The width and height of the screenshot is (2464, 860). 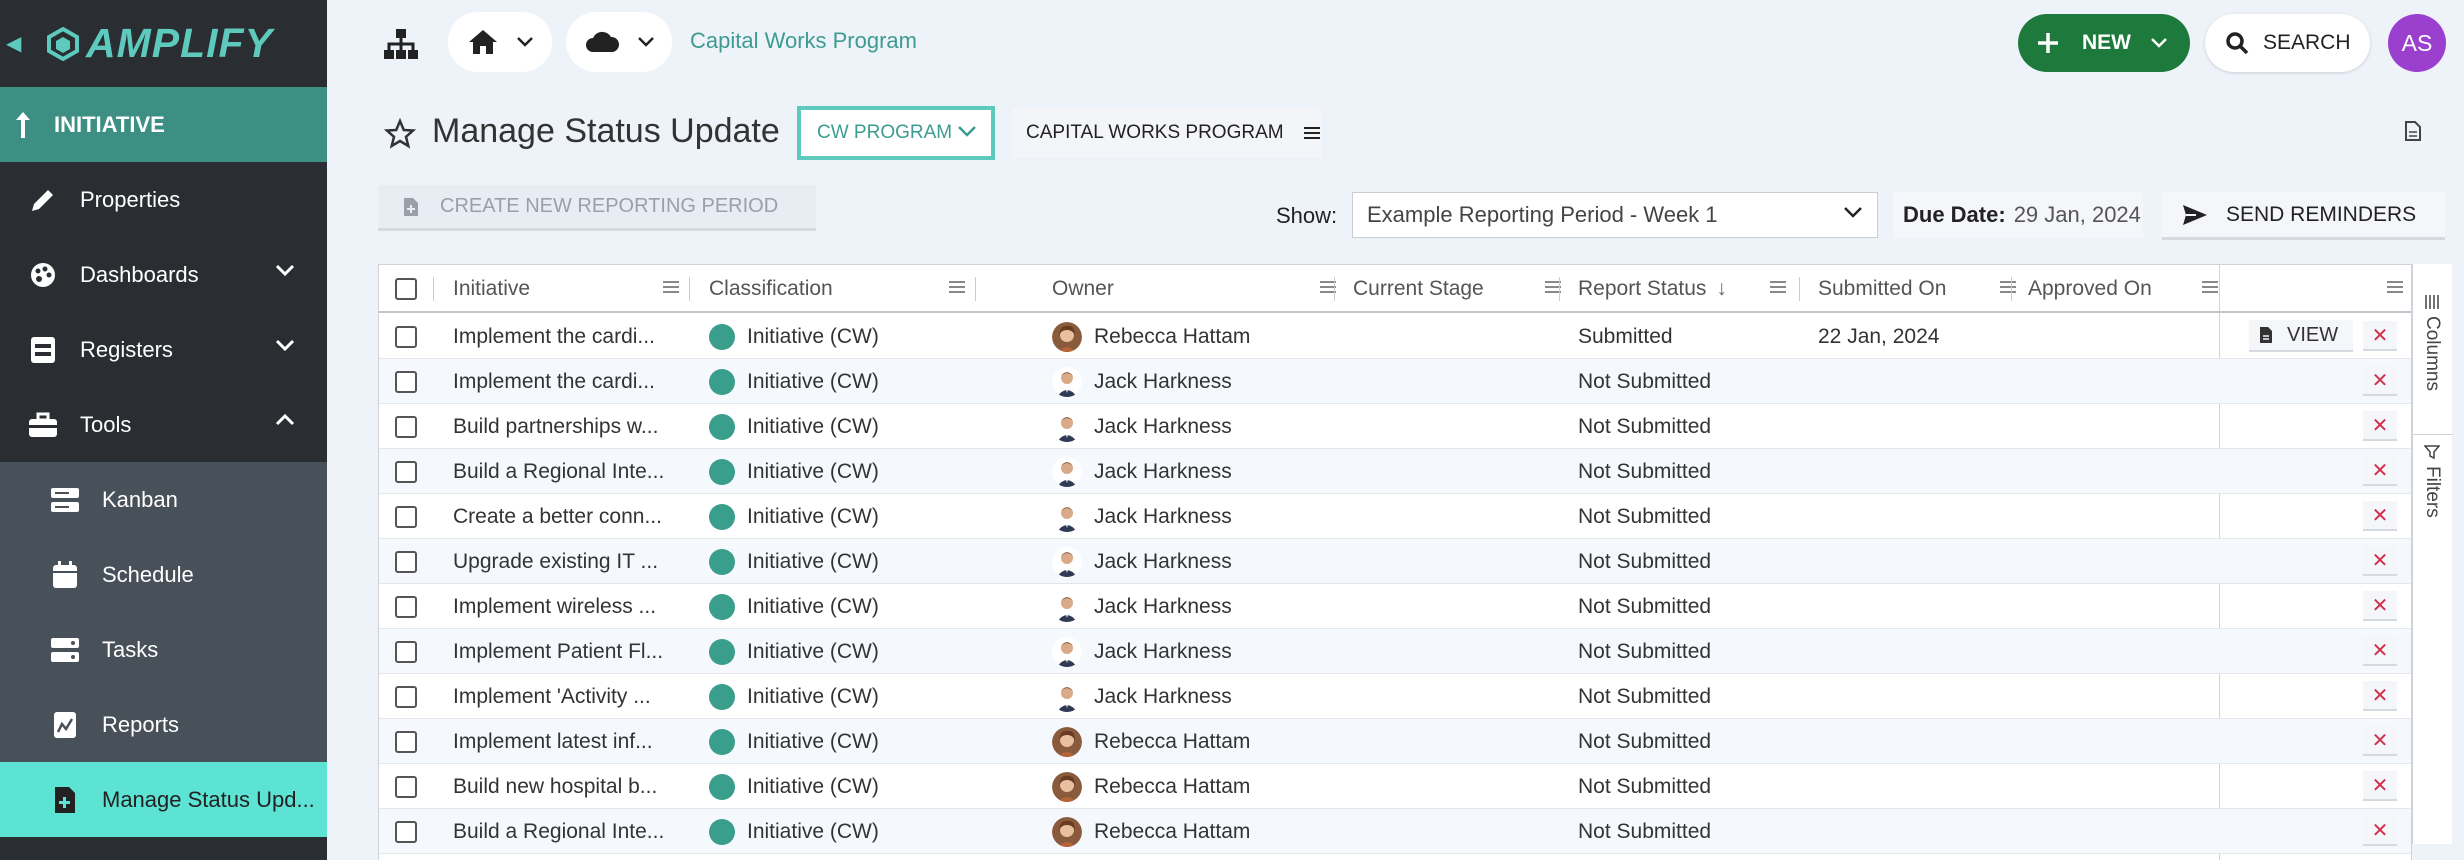 I want to click on submitted-on-cell, so click(x=1918, y=426).